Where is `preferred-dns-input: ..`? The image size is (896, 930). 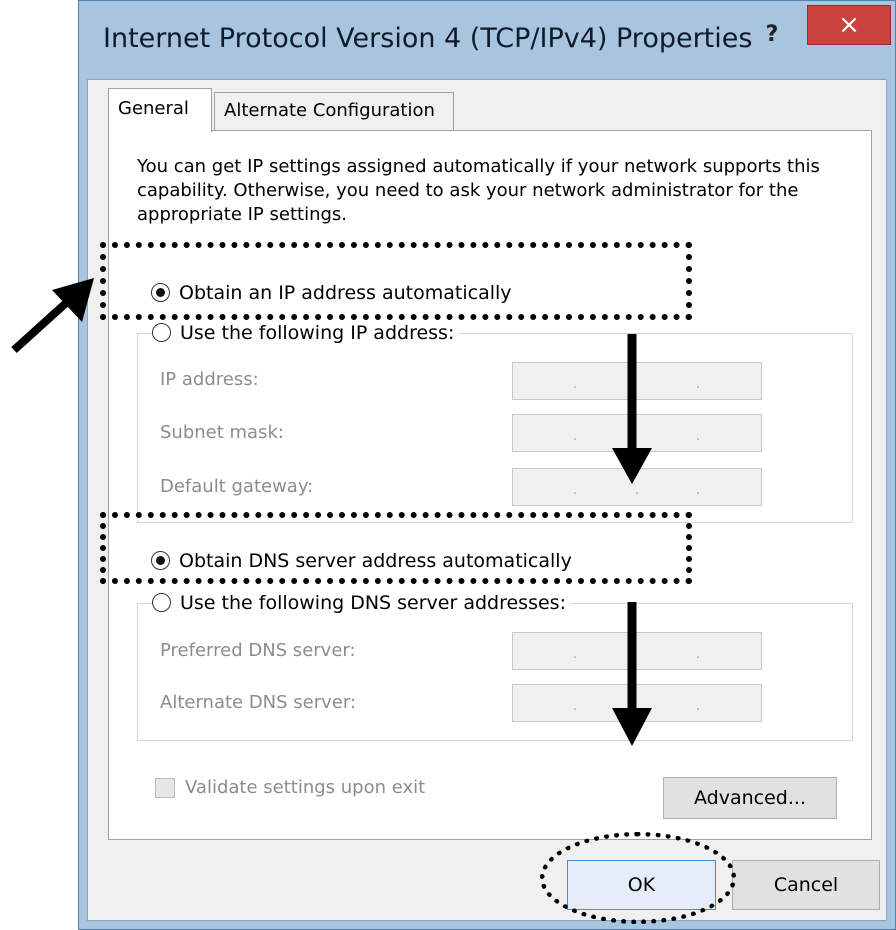
preferred-dns-input: .. is located at coordinates (637, 651).